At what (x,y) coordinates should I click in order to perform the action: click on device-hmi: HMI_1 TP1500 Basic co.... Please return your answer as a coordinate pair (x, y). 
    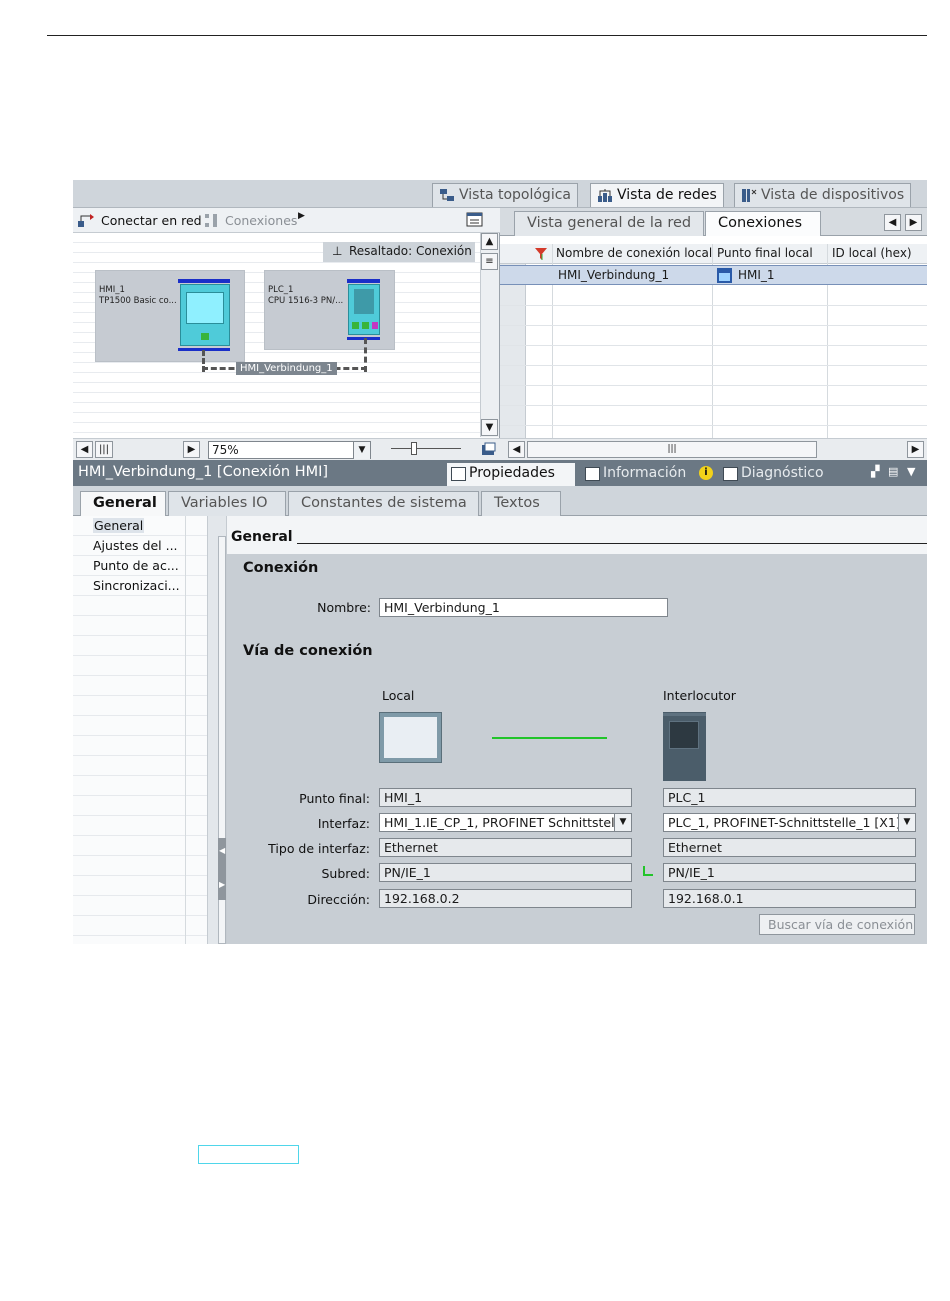
    Looking at the image, I should click on (170, 316).